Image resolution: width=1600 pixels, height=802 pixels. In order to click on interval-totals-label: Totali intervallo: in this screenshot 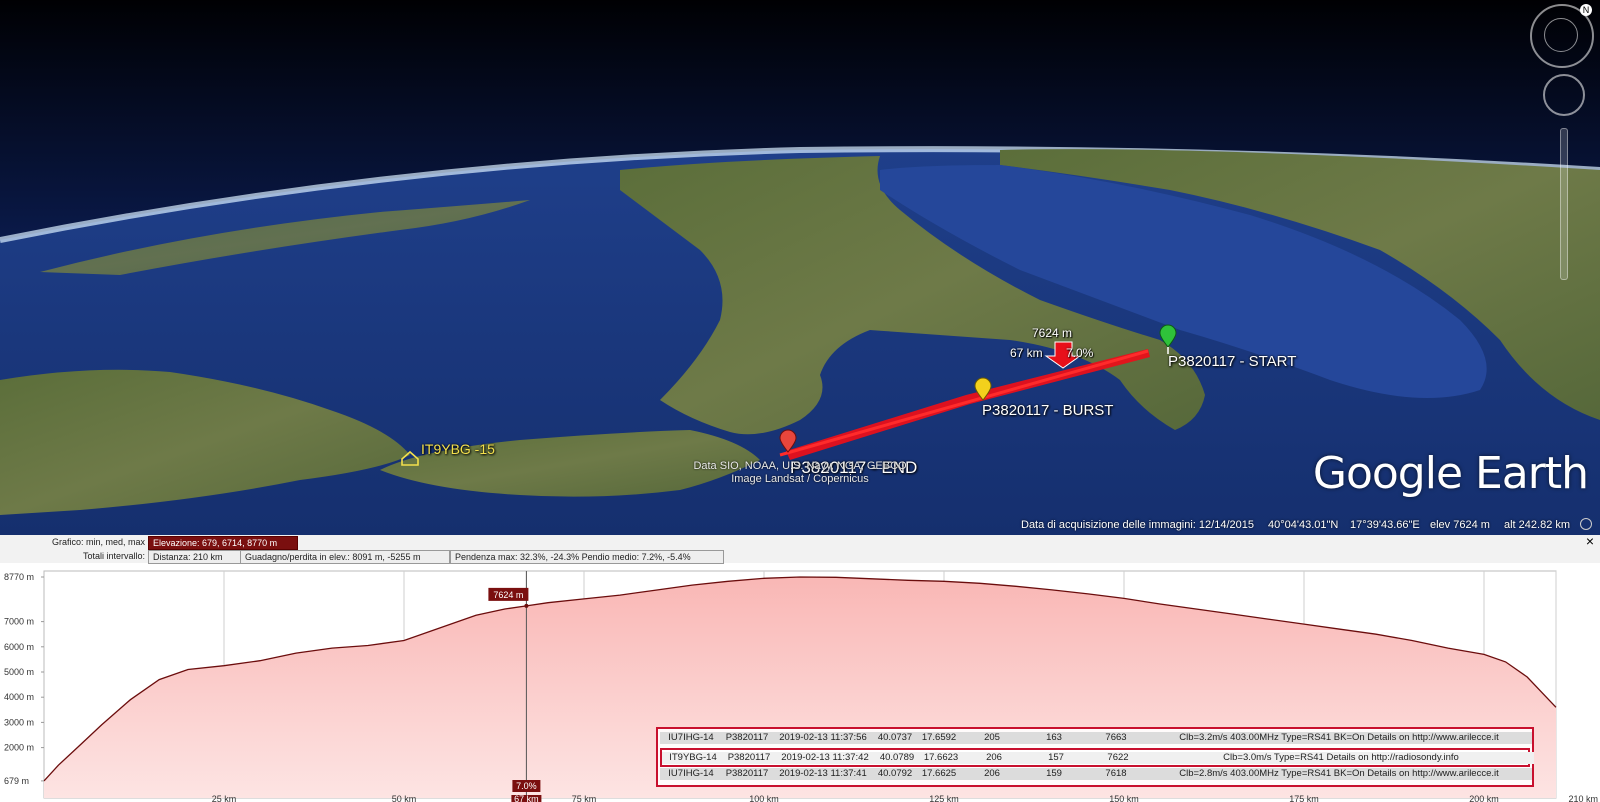, I will do `click(113, 556)`.